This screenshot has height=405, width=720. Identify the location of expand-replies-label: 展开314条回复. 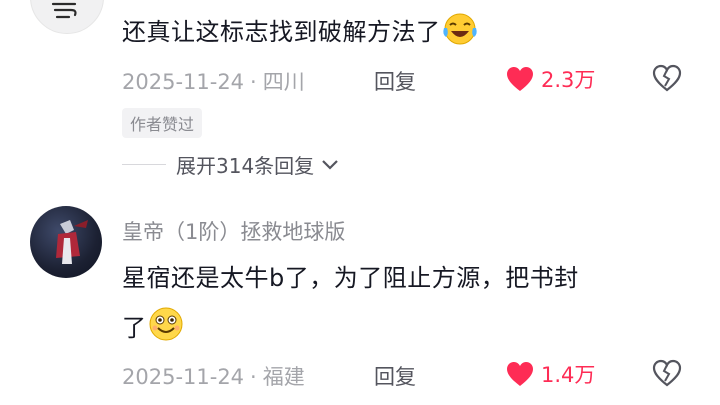
(245, 166).